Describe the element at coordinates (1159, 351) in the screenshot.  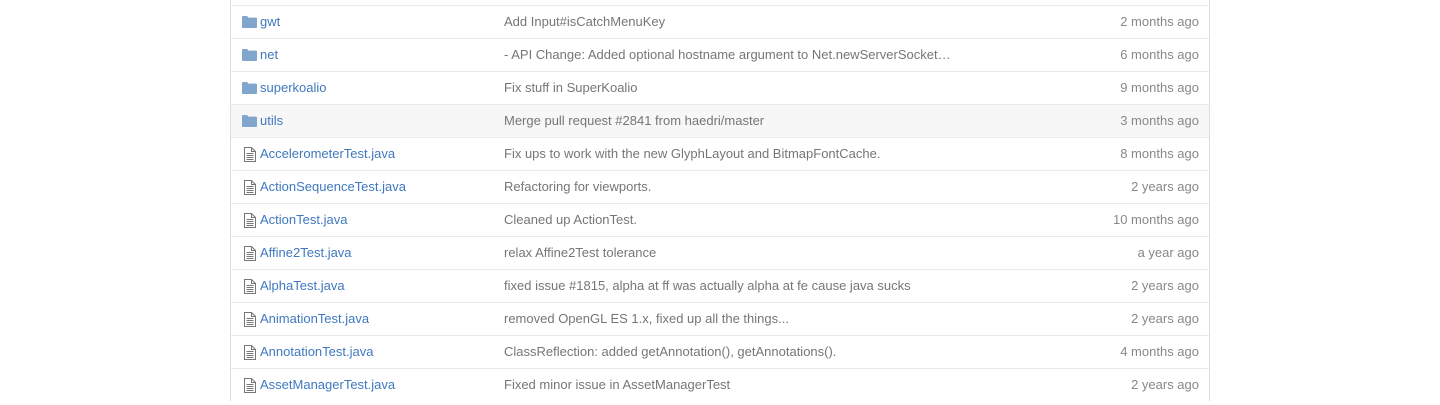
I see `commit-age: 4 months ago` at that location.